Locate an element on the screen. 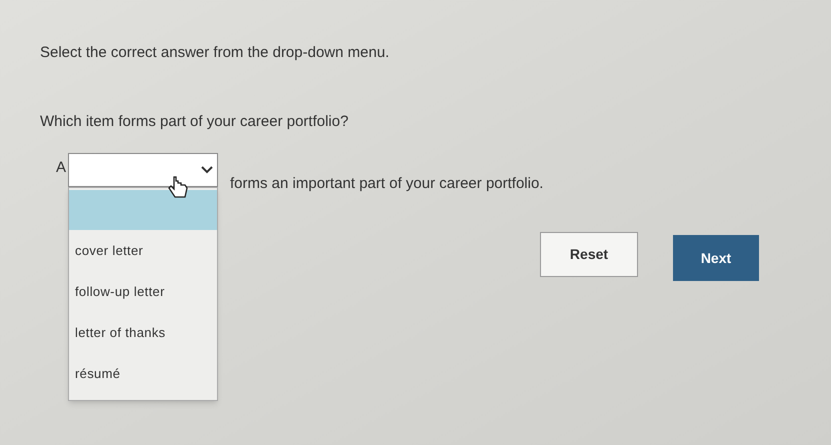 This screenshot has height=445, width=831. dropdown-option: résumé is located at coordinates (143, 373).